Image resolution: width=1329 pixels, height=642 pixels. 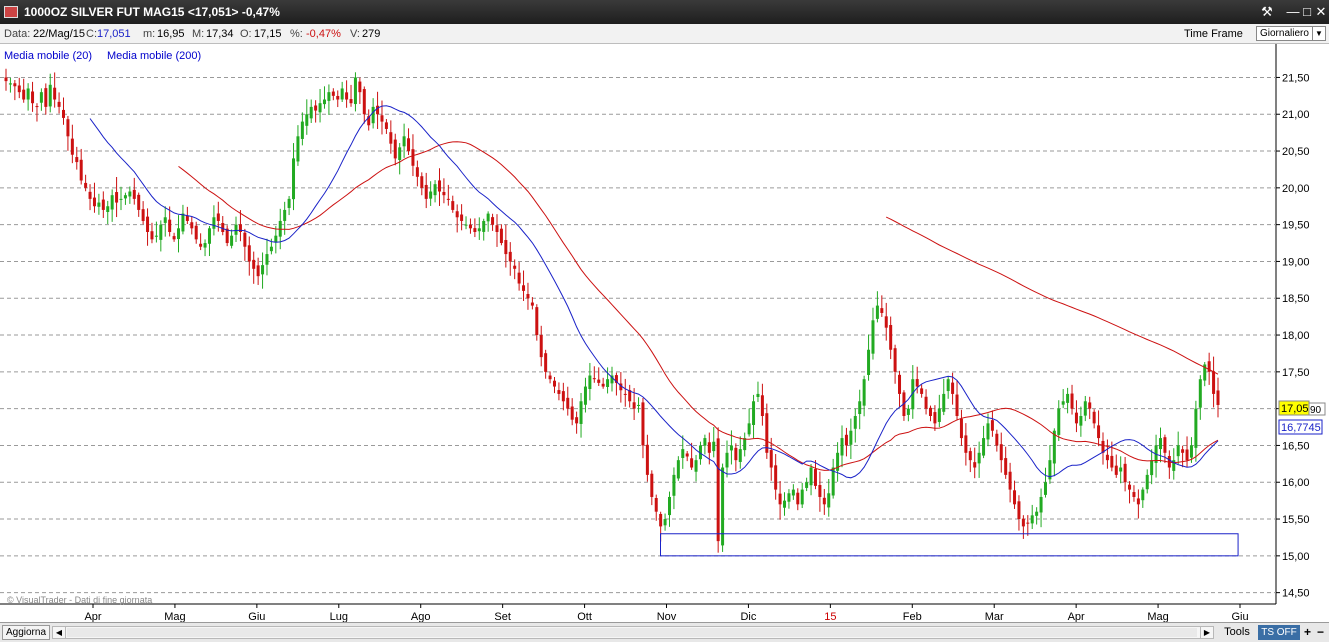 I want to click on y-tick-label: 20,50, so click(x=1296, y=152).